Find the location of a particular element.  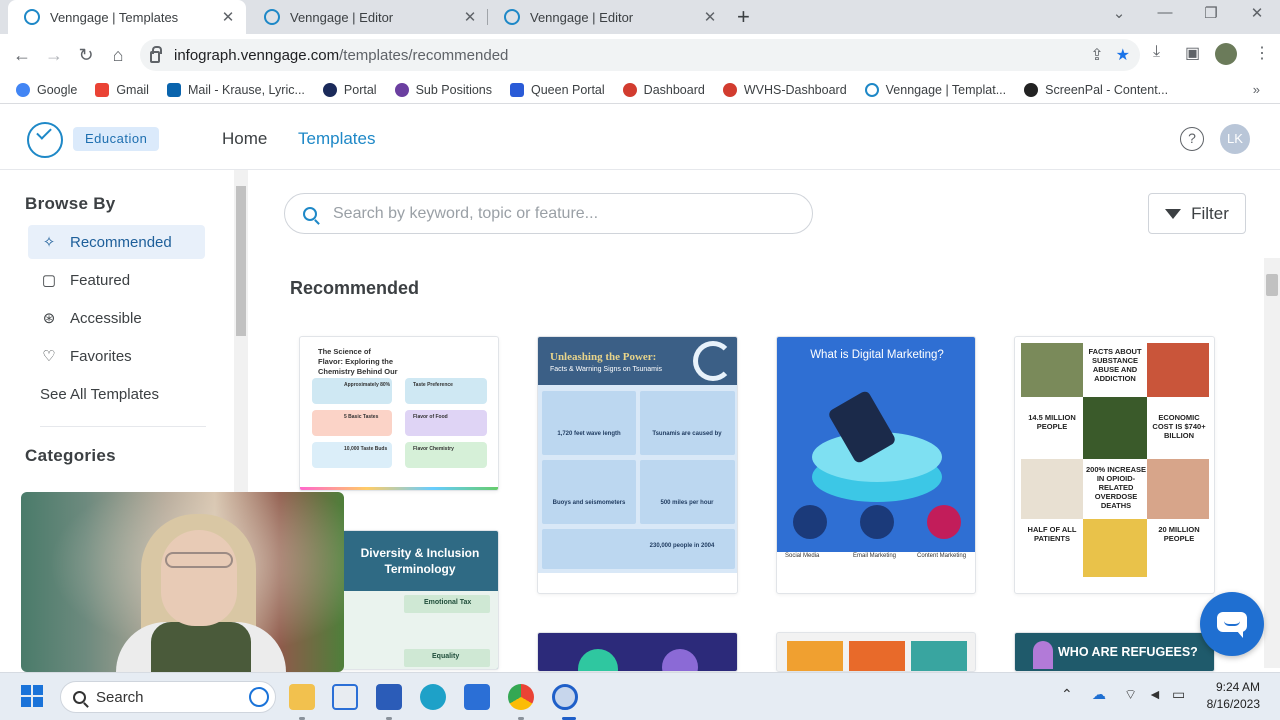

windows-start-icon is located at coordinates (32, 696).